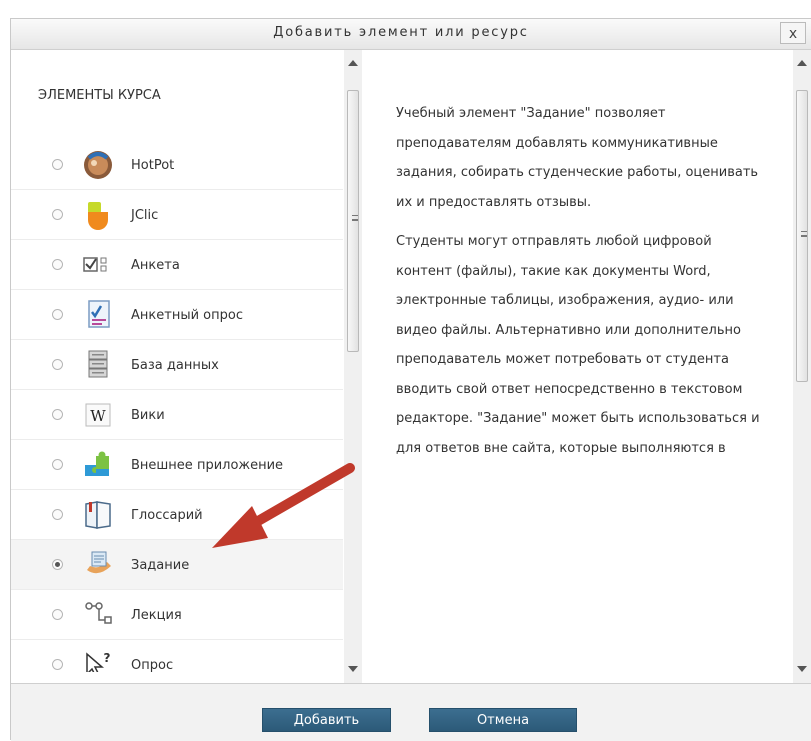 This screenshot has height=741, width=811. I want to click on cancel-button: Отмена, so click(503, 720).